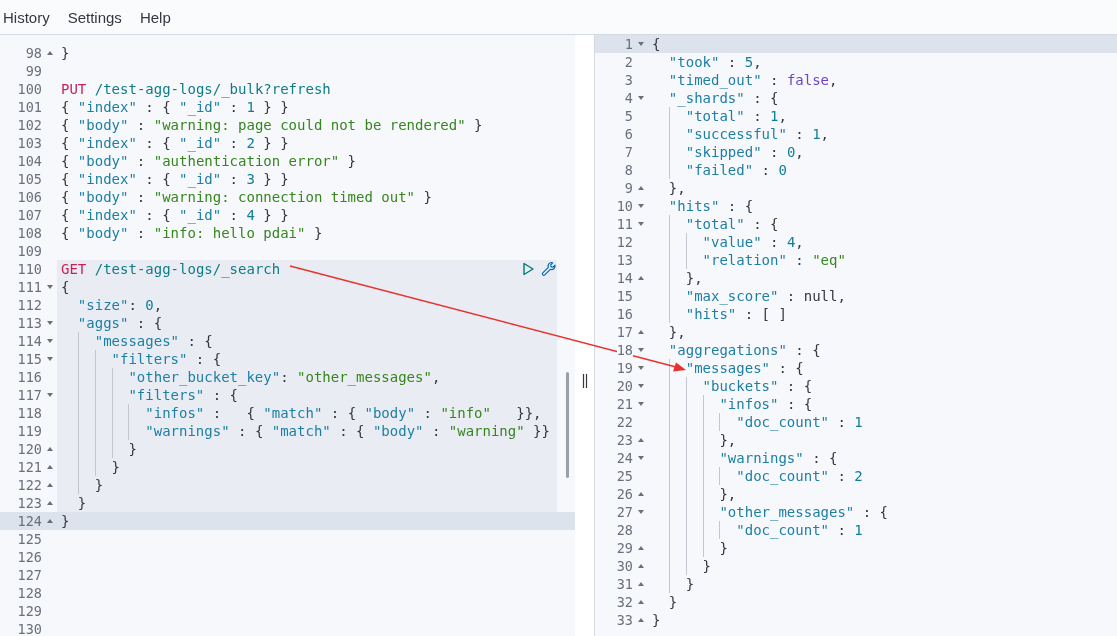 The height and width of the screenshot is (636, 1117). What do you see at coordinates (882, 260) in the screenshot?
I see `code-line: "relation" : "eq"` at bounding box center [882, 260].